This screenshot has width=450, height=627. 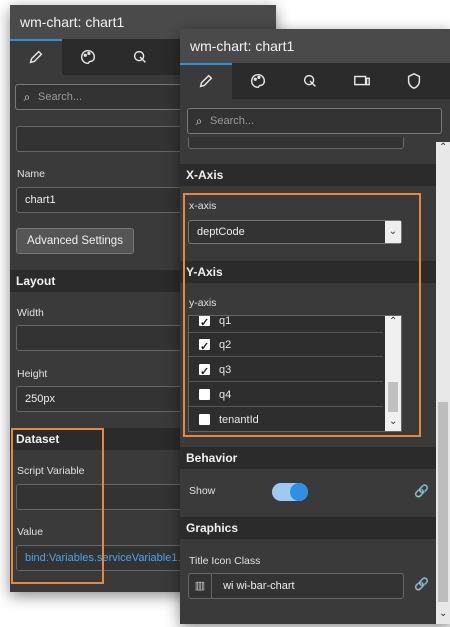 I want to click on title-icon-value: wi wi-bar-chart, so click(x=259, y=586).